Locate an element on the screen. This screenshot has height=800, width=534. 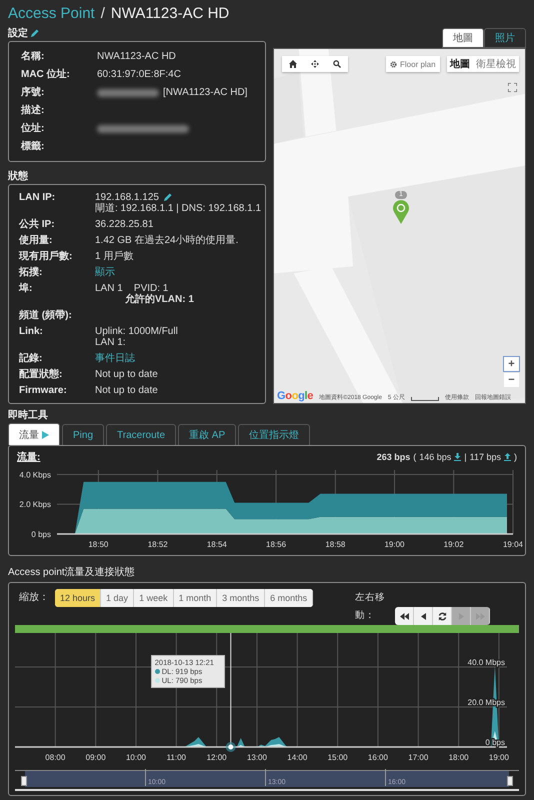
field-value: 閘道: 192.168.1.1 | DNS: 192.168.1.1 is located at coordinates (178, 208).